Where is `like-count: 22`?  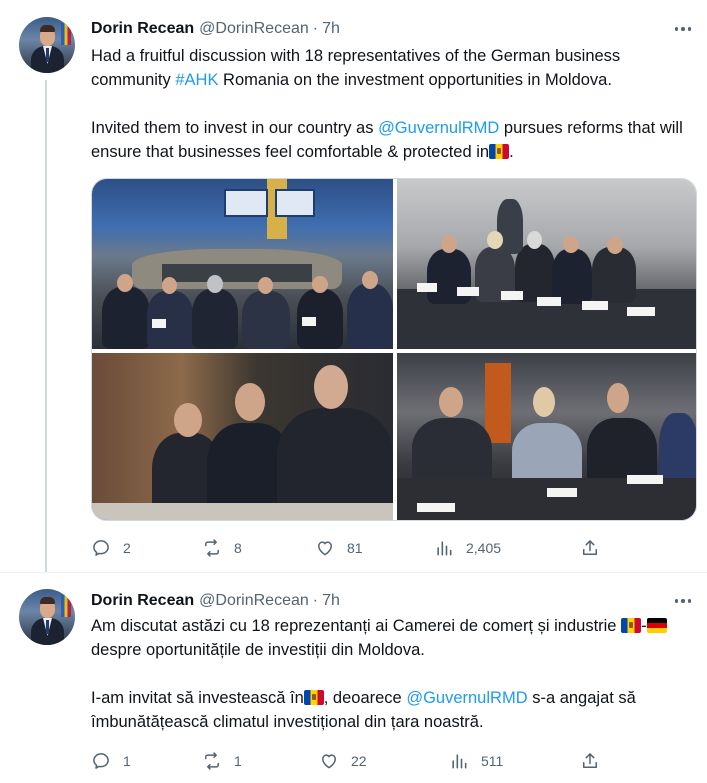
like-count: 22 is located at coordinates (359, 761).